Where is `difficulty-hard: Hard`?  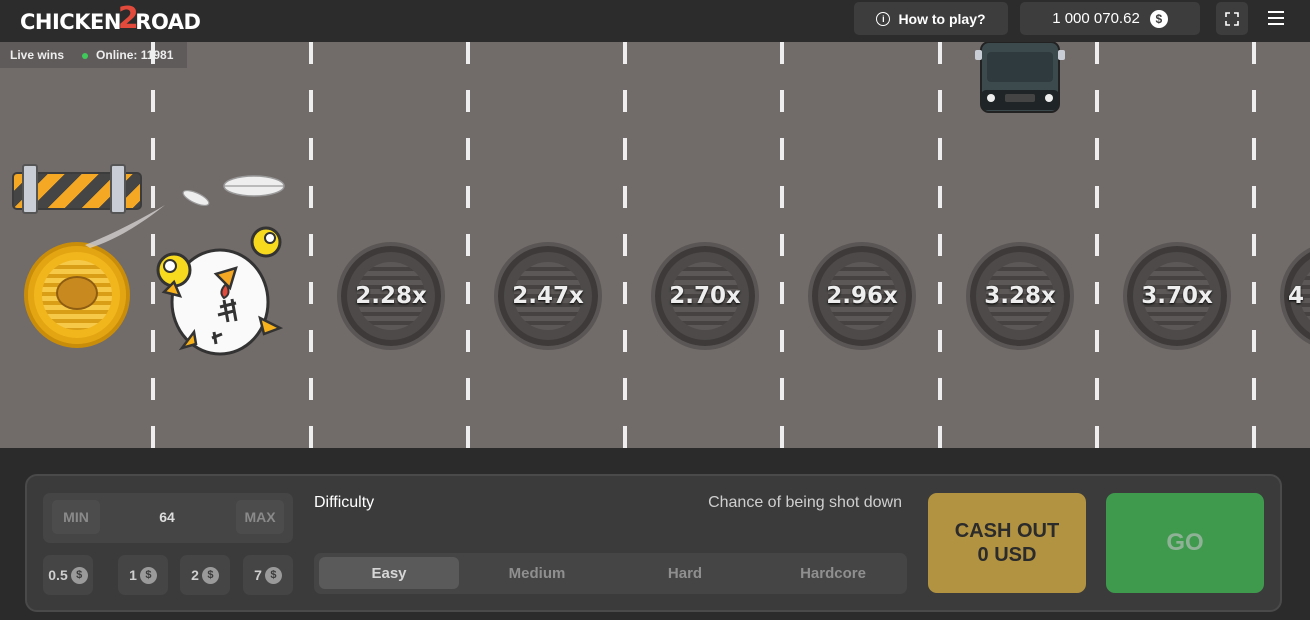 difficulty-hard: Hard is located at coordinates (685, 573).